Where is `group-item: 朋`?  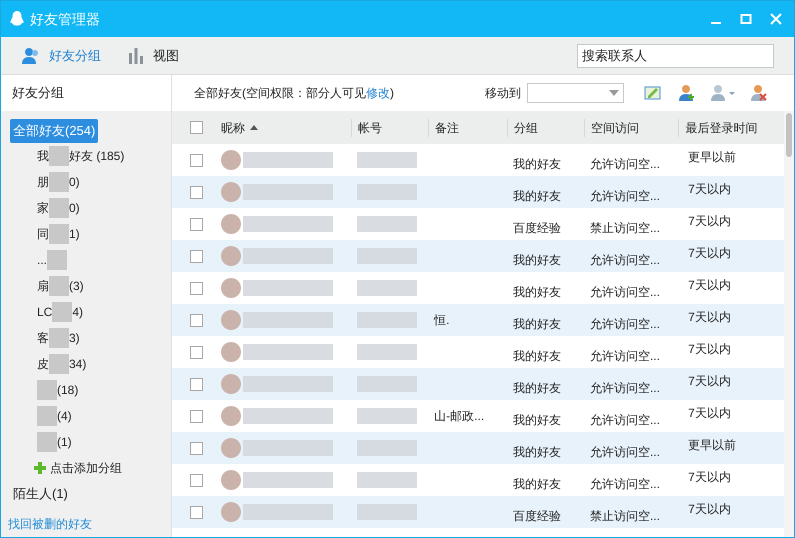
group-item: 朋 is located at coordinates (43, 182).